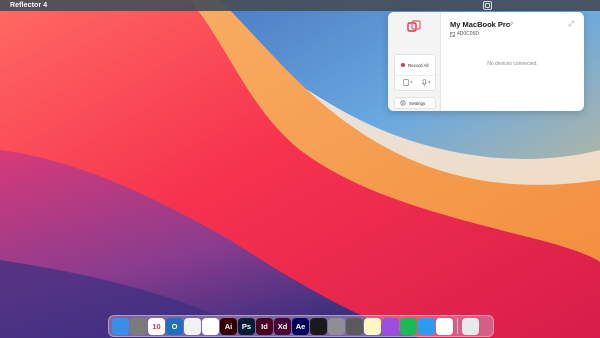 The width and height of the screenshot is (600, 338). What do you see at coordinates (415, 72) in the screenshot?
I see `record-card: Record All` at bounding box center [415, 72].